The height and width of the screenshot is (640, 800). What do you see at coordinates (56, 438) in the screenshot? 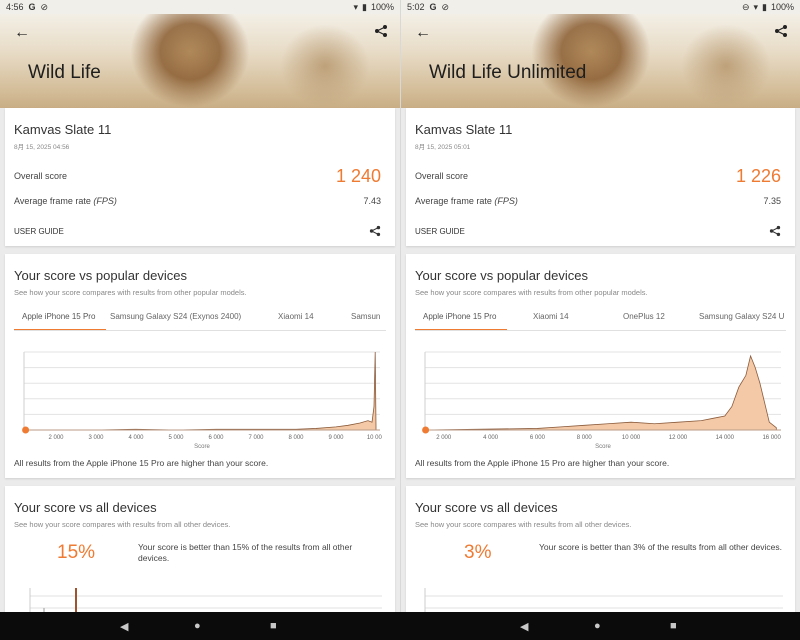
I see `x-tick-label: 2 000` at bounding box center [56, 438].